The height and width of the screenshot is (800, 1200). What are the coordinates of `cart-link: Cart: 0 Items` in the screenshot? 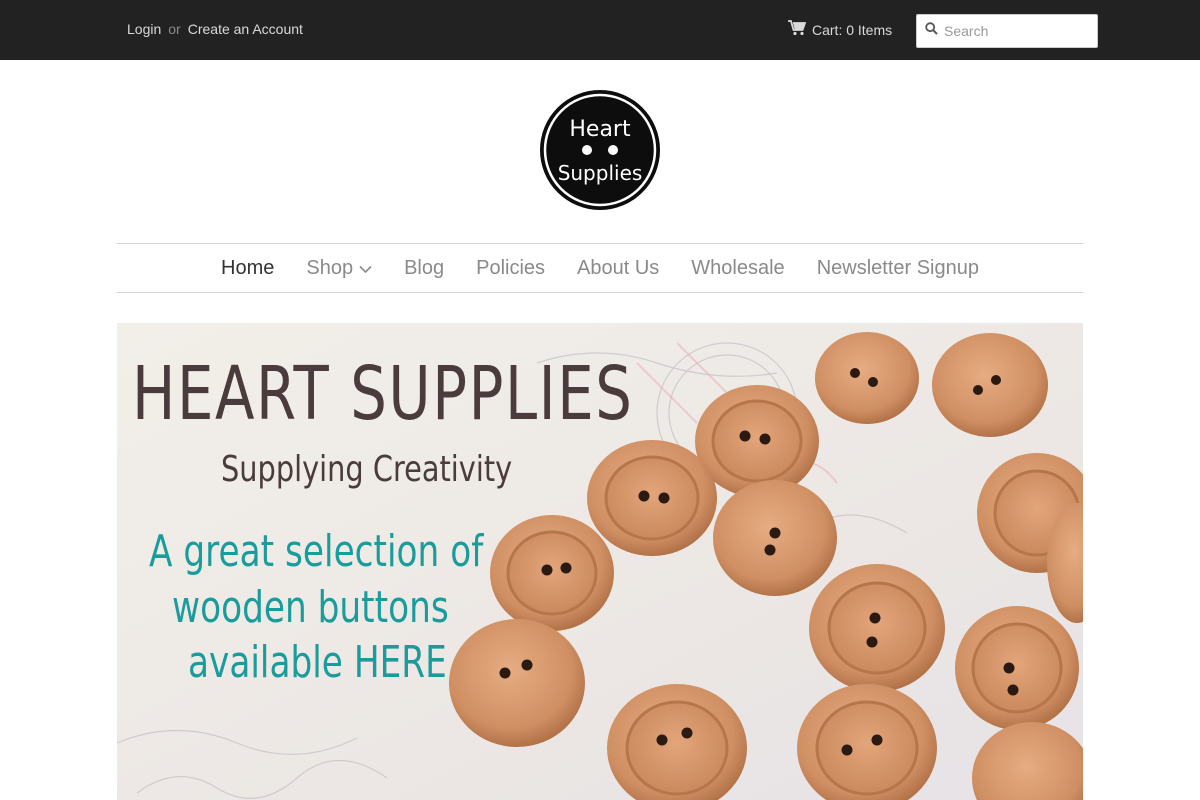 It's located at (840, 29).